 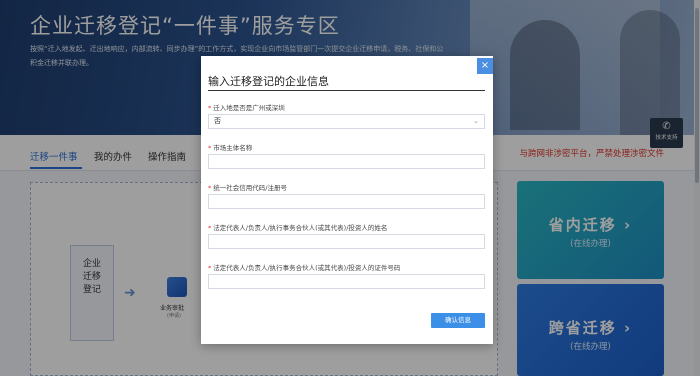 I want to click on confirm-button: 确认信息, so click(x=458, y=320).